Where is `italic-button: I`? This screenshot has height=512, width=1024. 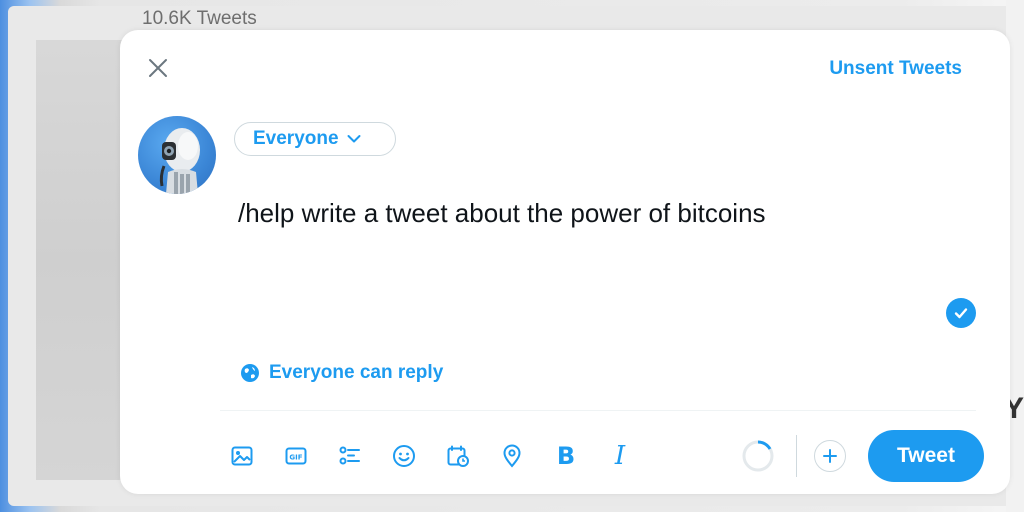
italic-button: I is located at coordinates (620, 456).